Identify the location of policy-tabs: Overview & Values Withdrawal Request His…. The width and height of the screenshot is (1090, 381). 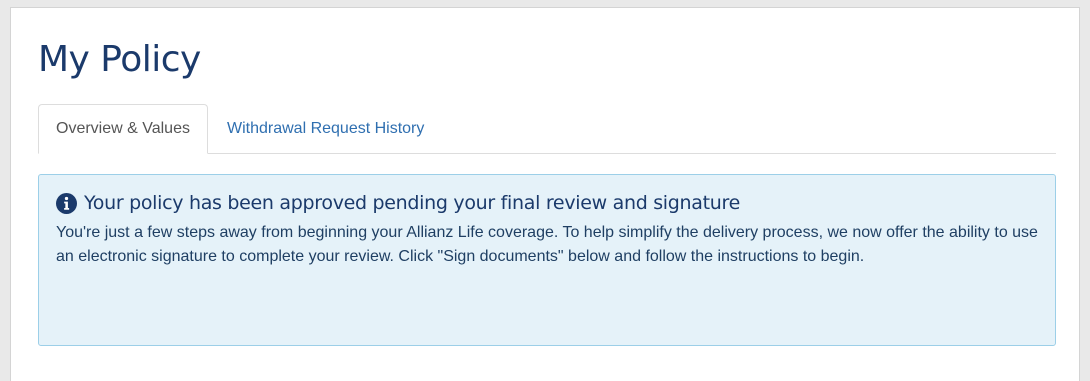
(547, 128).